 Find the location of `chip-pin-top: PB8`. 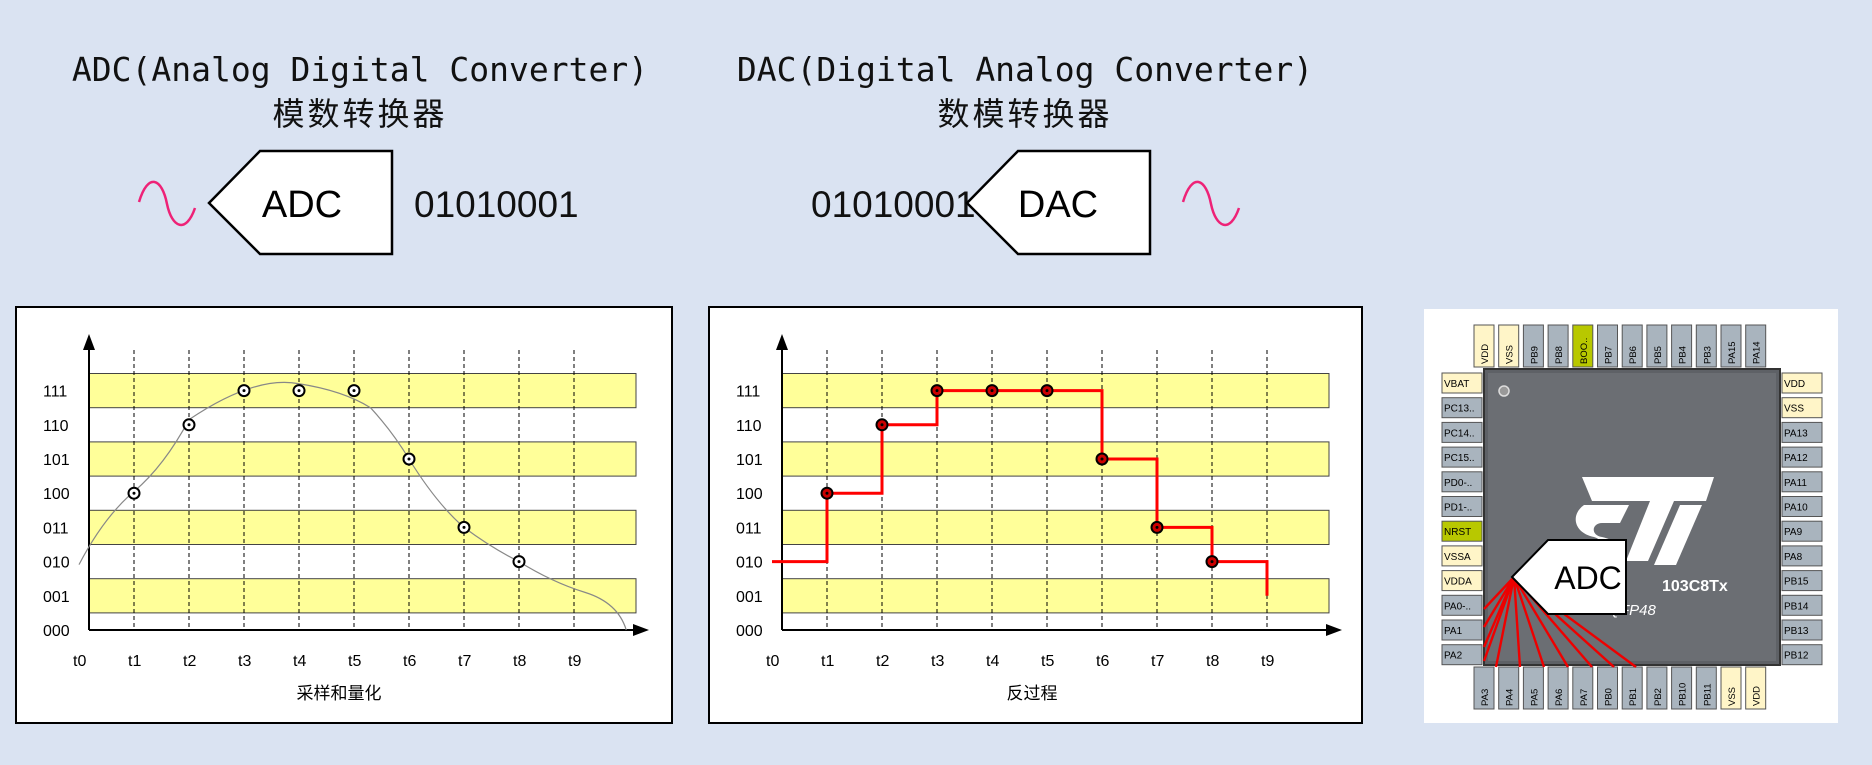

chip-pin-top: PB8 is located at coordinates (1558, 346).